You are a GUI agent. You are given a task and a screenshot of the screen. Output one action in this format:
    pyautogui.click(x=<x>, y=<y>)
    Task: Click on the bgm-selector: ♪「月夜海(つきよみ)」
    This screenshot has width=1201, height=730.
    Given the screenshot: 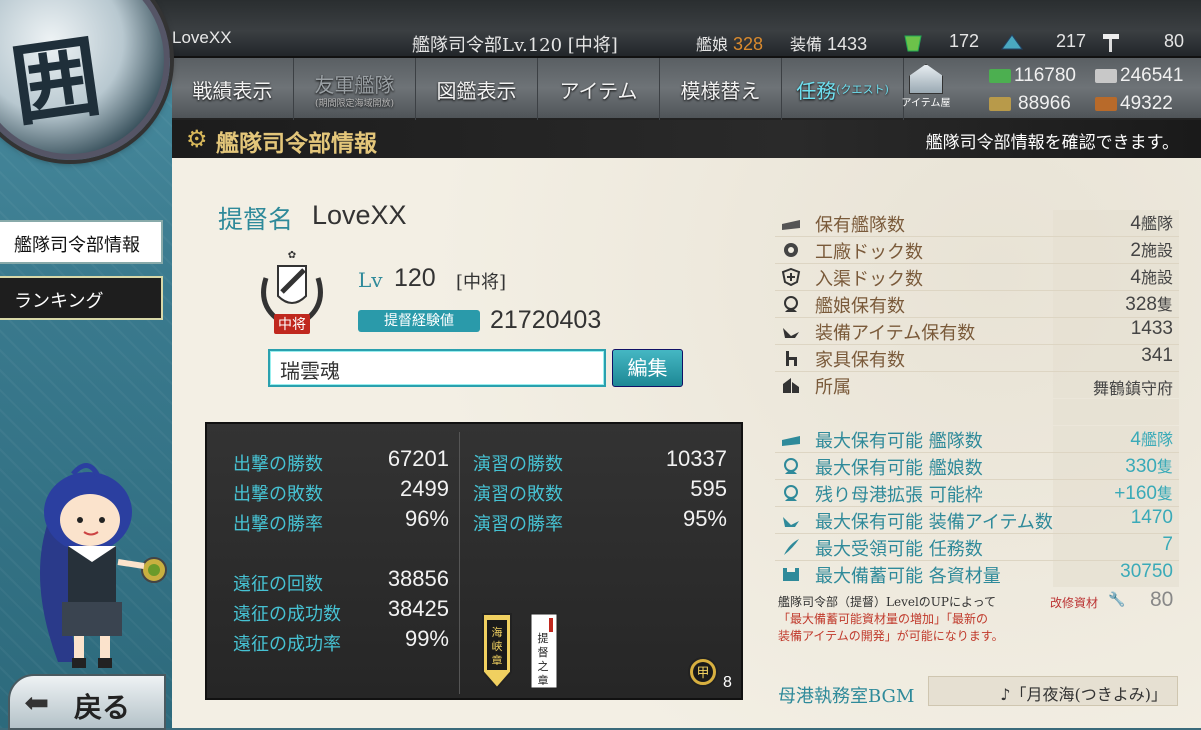 What is the action you would take?
    pyautogui.click(x=1053, y=691)
    